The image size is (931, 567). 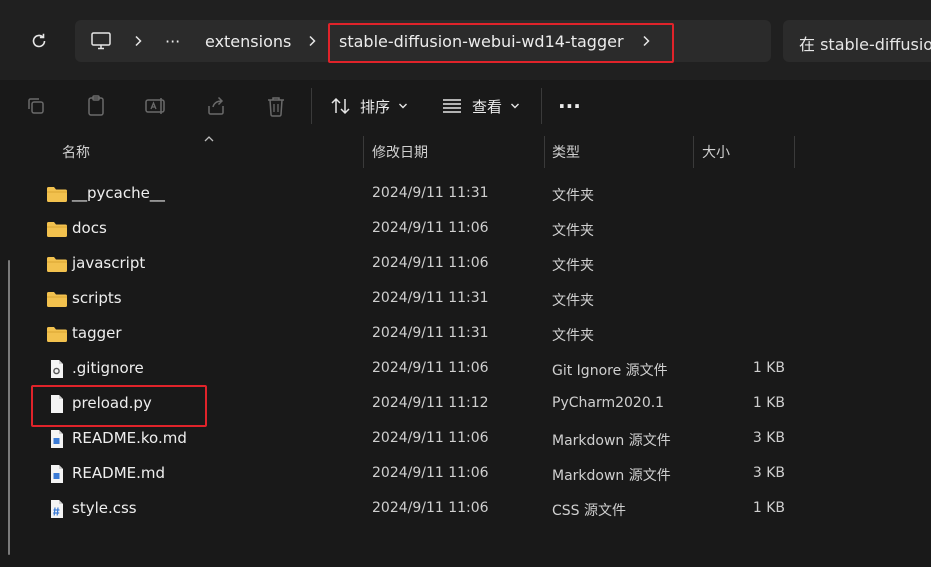 I want to click on copy-button, so click(x=36, y=106).